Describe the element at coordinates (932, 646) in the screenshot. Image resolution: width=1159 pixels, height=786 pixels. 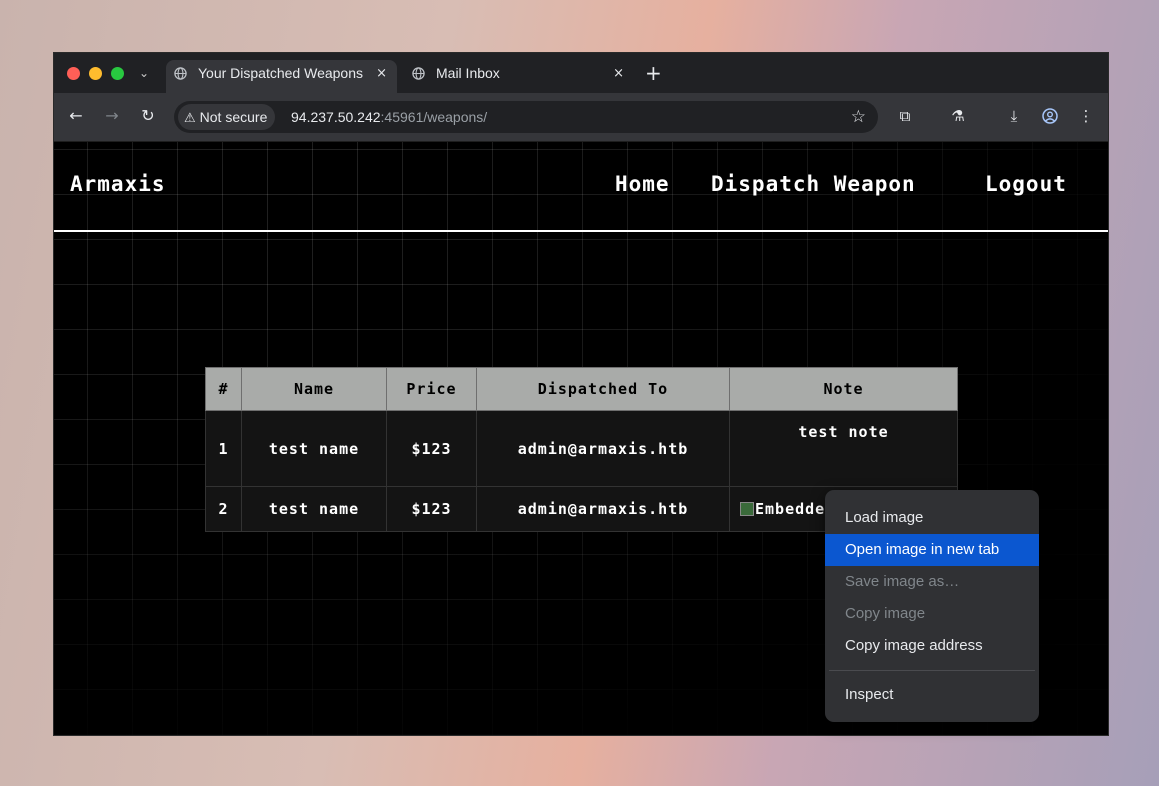
I see `menu-copy-image-address: Copy image address` at that location.